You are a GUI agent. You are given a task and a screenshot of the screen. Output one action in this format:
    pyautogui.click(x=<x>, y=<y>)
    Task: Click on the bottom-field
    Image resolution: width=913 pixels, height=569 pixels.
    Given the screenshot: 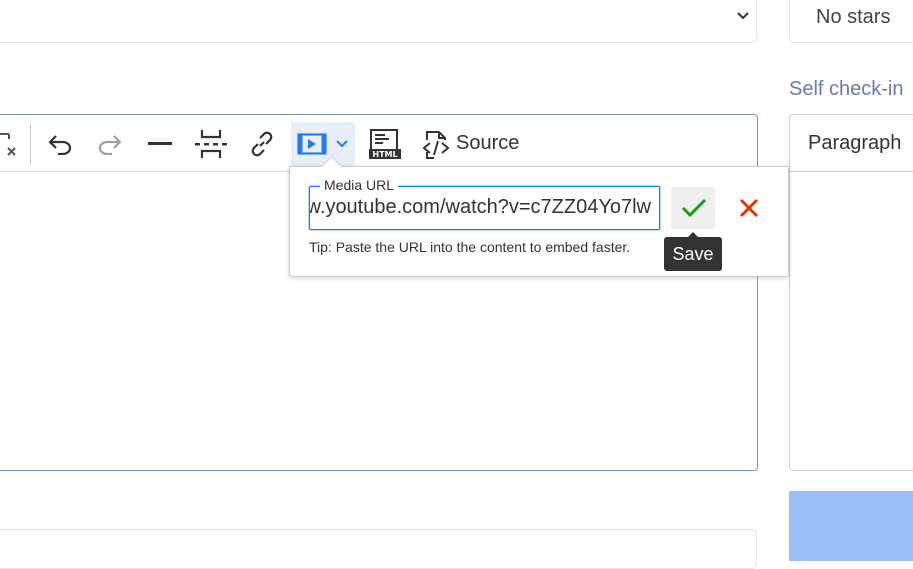 What is the action you would take?
    pyautogui.click(x=378, y=549)
    